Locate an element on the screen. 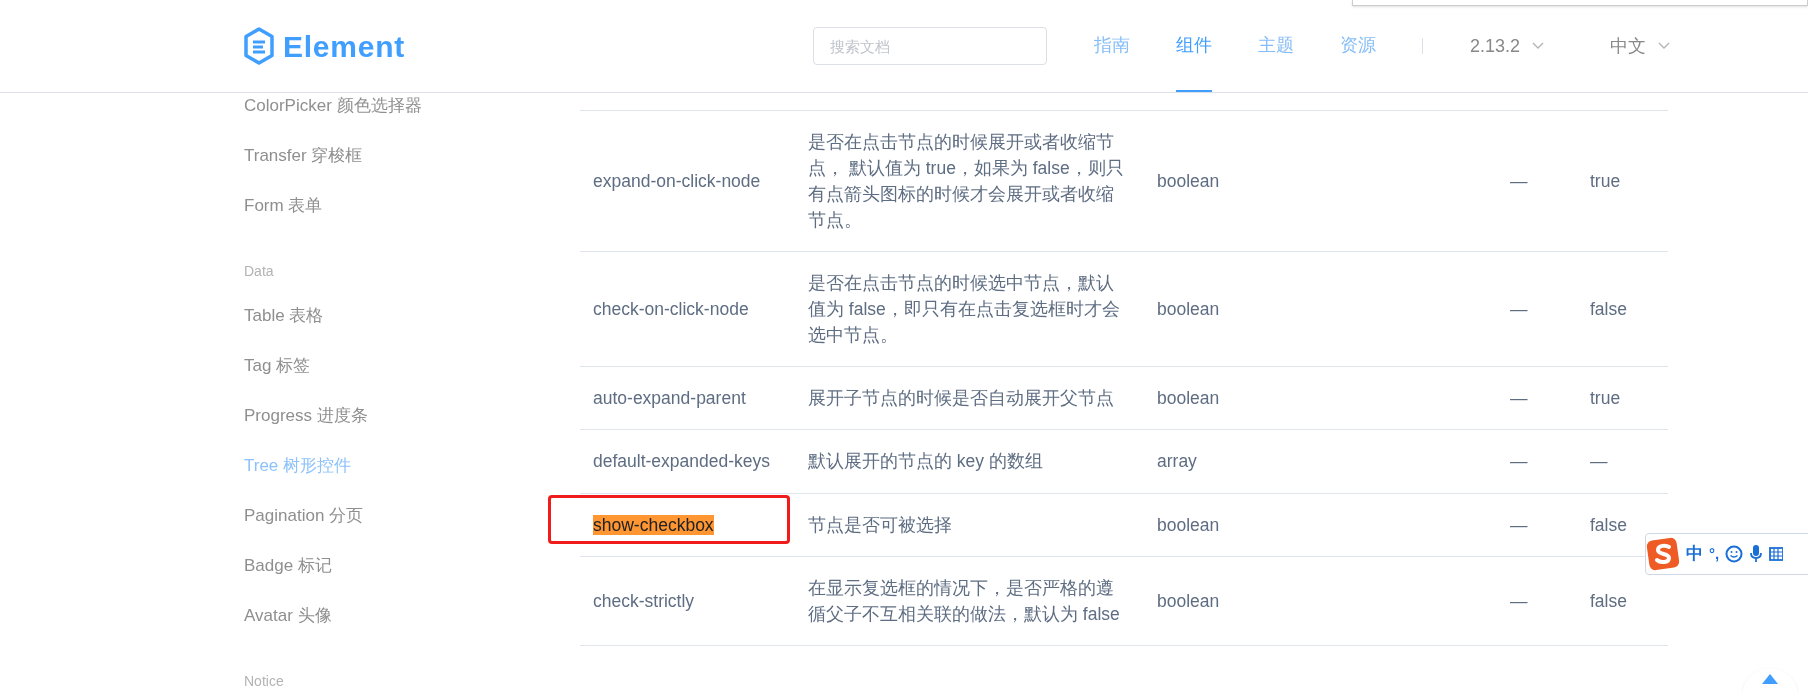 The width and height of the screenshot is (1808, 691). table-cell: check-on-click-node is located at coordinates (671, 309).